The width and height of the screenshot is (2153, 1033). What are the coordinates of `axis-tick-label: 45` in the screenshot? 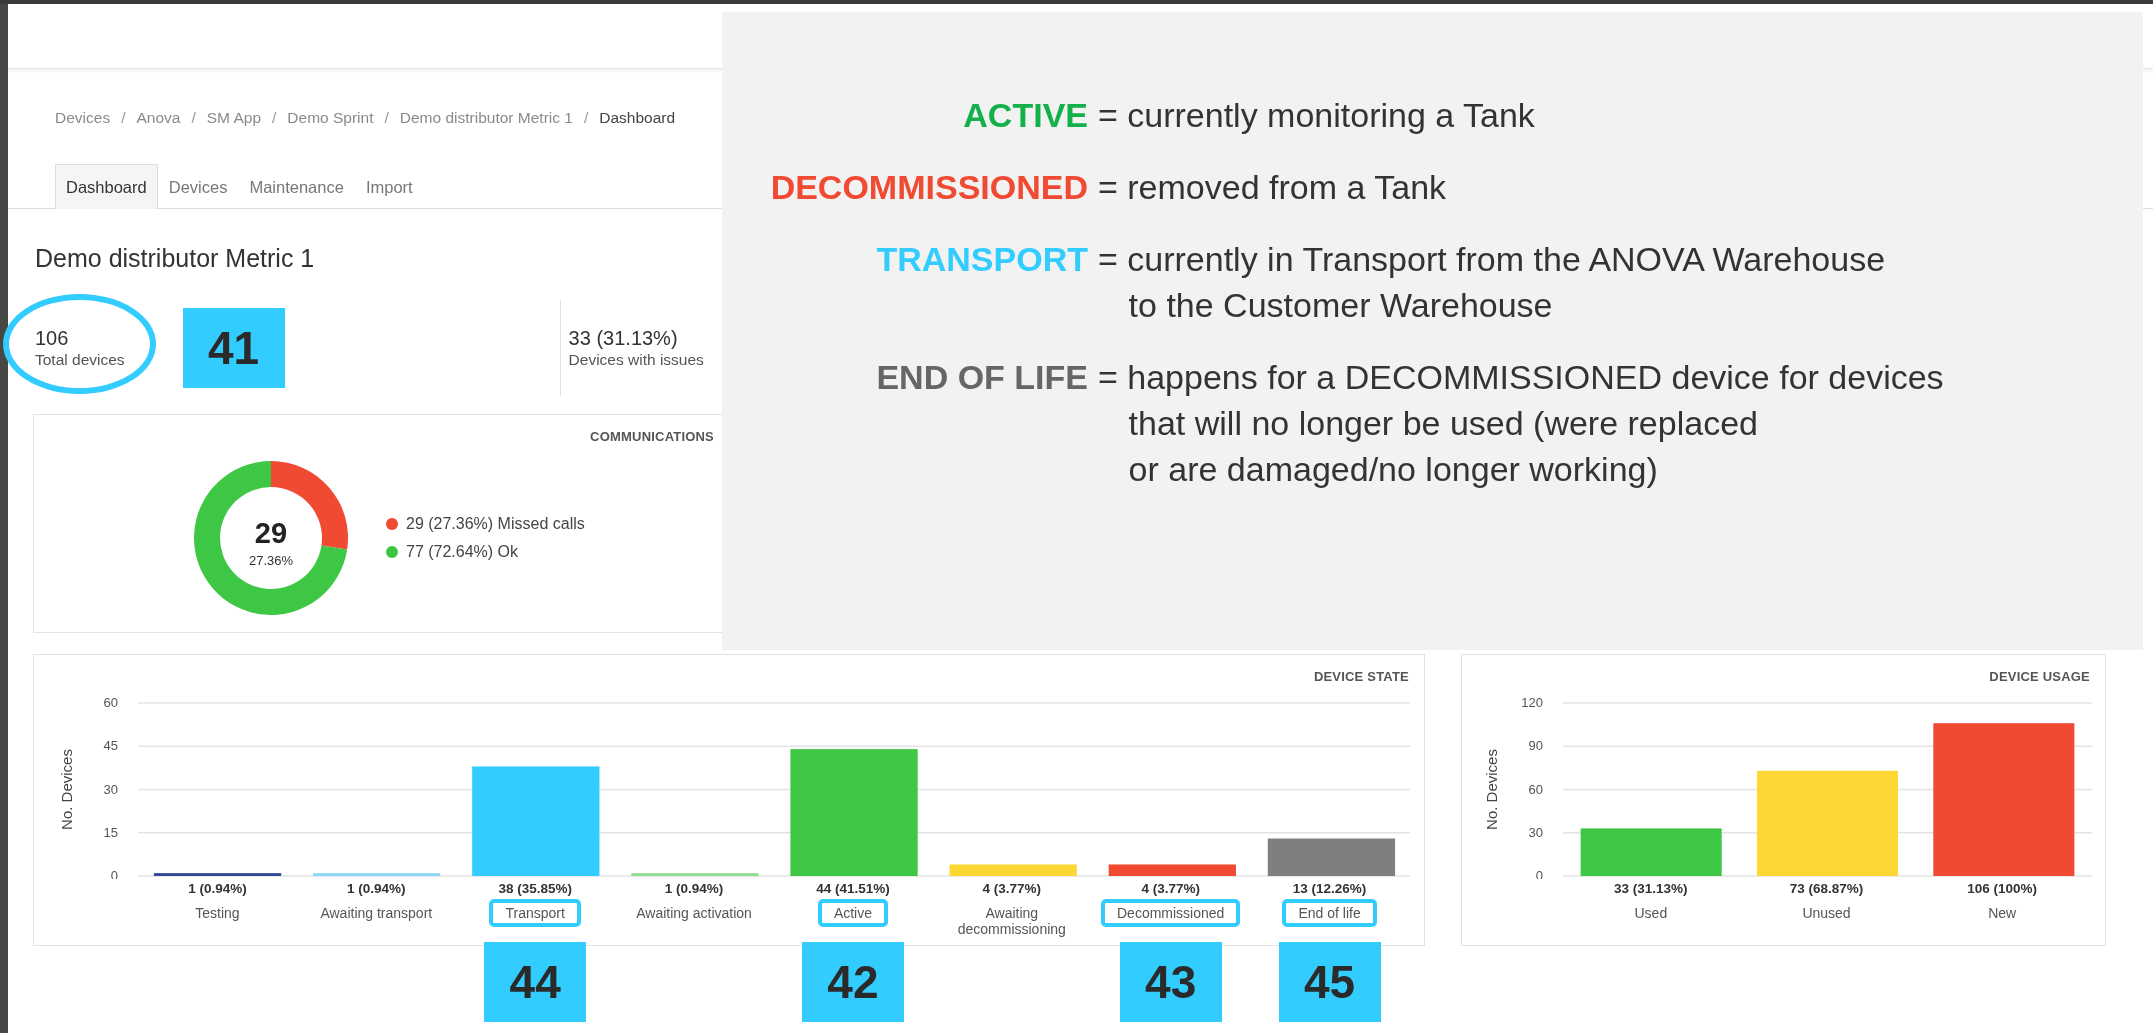 It's located at (110, 746).